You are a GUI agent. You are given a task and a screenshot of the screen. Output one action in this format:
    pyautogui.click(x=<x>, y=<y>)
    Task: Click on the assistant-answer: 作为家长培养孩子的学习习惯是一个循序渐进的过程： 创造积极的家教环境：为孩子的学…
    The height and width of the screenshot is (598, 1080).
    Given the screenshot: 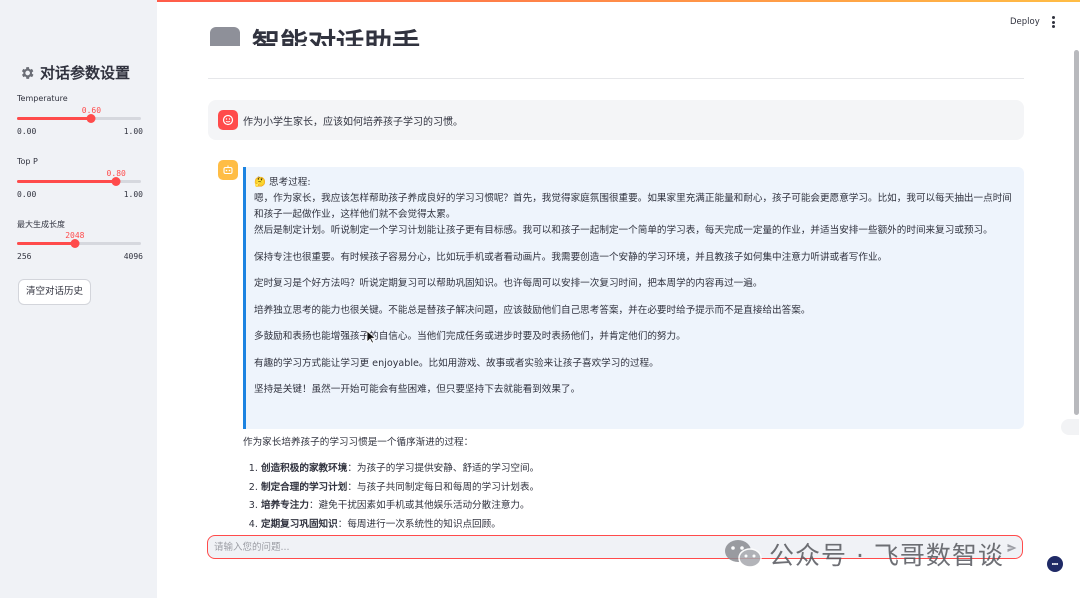 What is the action you would take?
    pyautogui.click(x=628, y=482)
    